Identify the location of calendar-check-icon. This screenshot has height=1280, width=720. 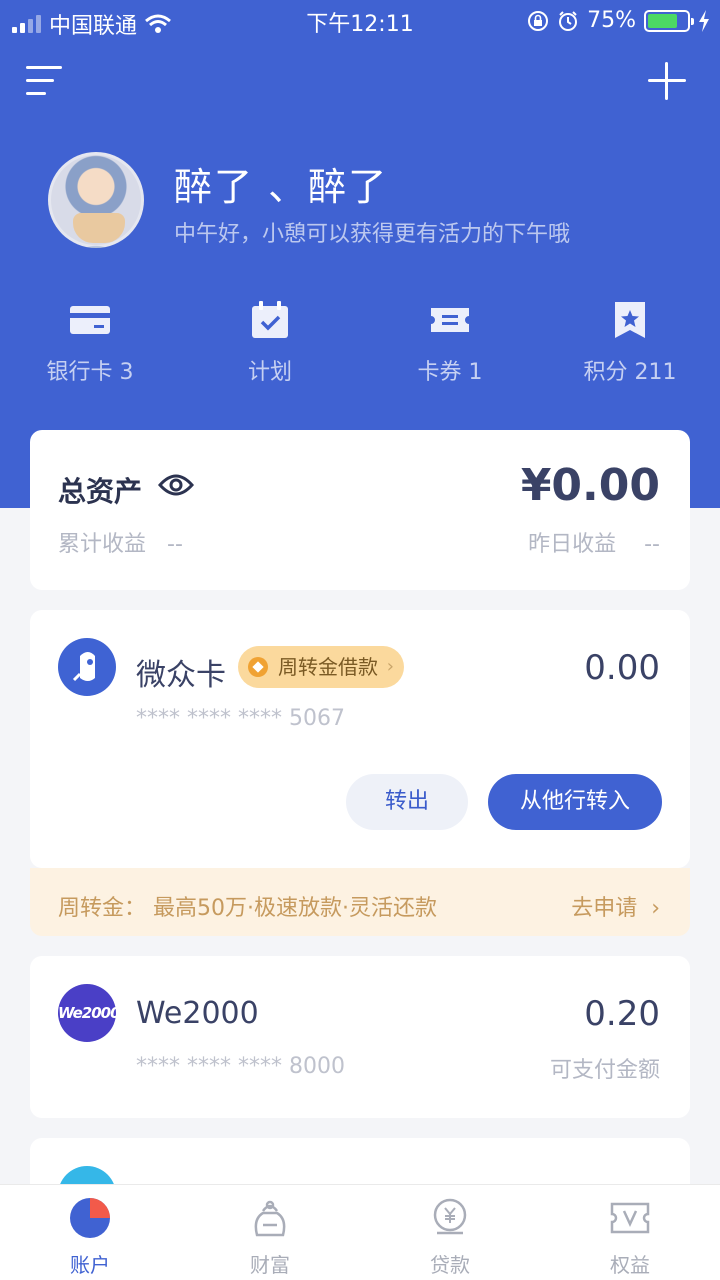
(270, 320).